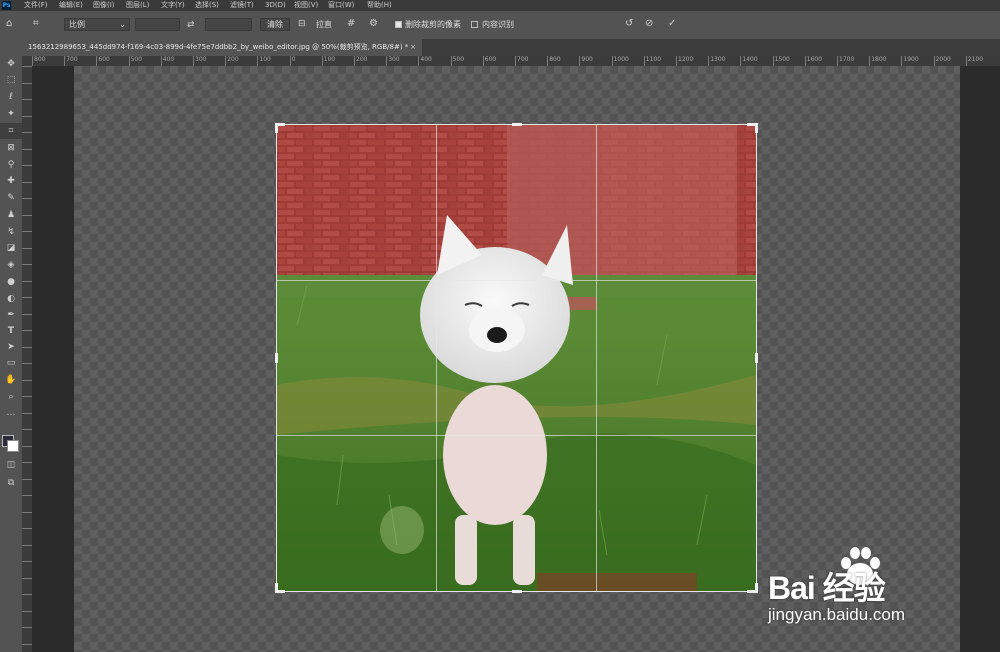 Image resolution: width=1000 pixels, height=652 pixels. I want to click on vertical-ruler, so click(27, 359).